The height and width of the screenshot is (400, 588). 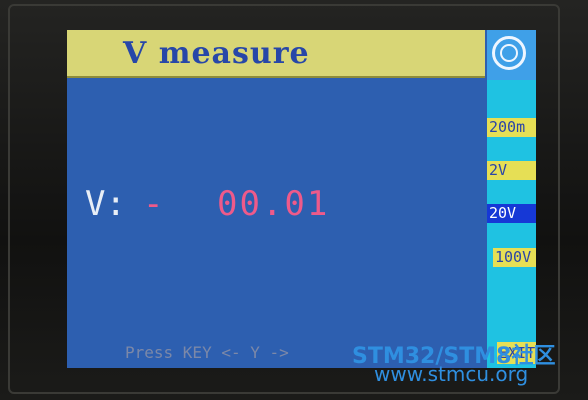 I want to click on range-button-20v: 20V, so click(x=511, y=213).